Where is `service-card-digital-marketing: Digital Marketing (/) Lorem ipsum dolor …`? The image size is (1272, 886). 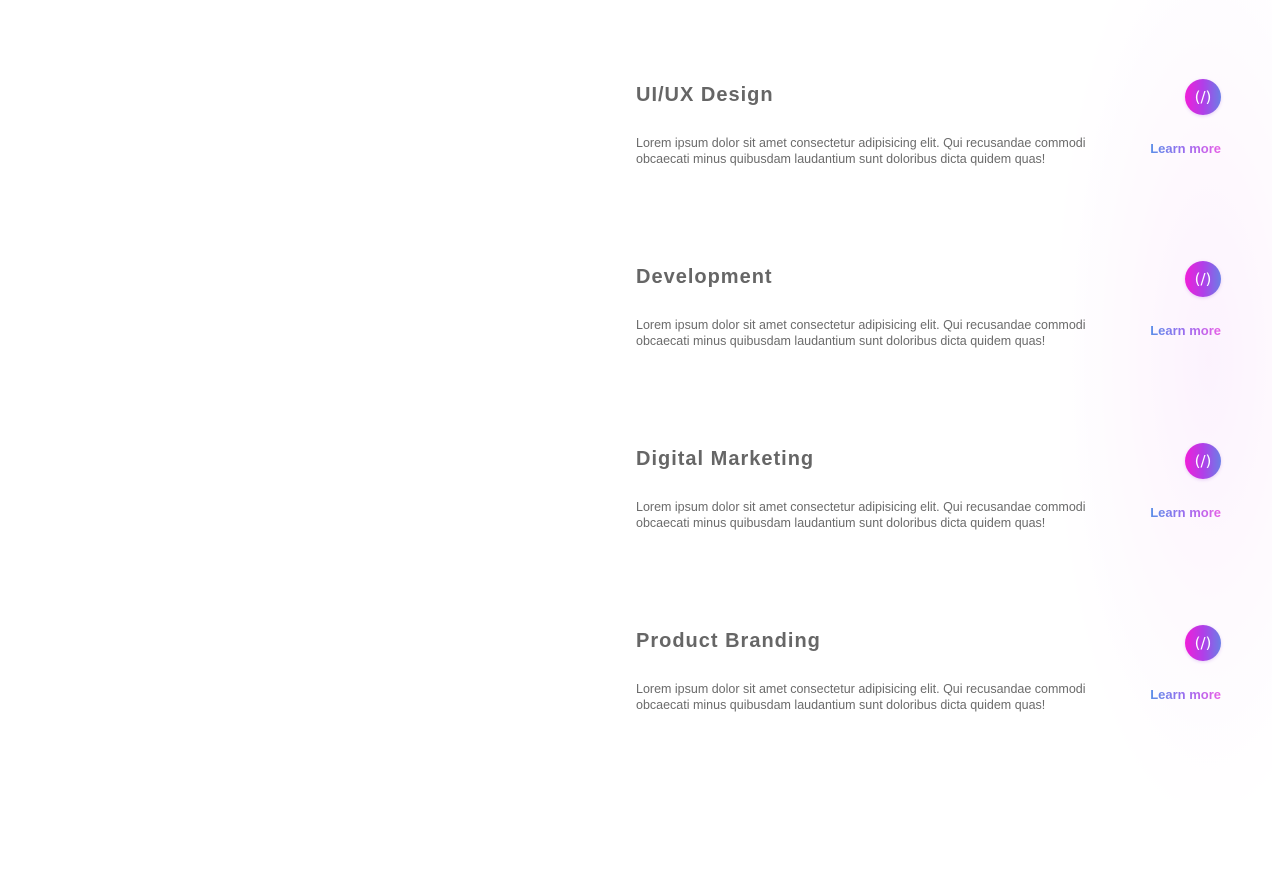 service-card-digital-marketing: Digital Marketing (/) Lorem ipsum dolor … is located at coordinates (928, 502).